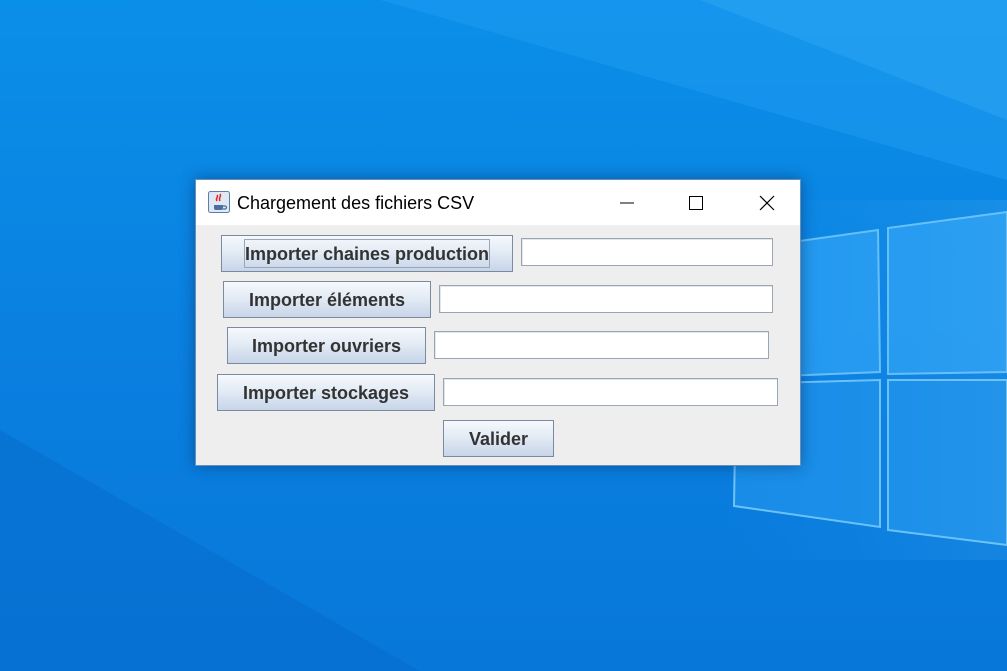 Image resolution: width=1007 pixels, height=671 pixels. I want to click on workers-path-field, so click(601, 345).